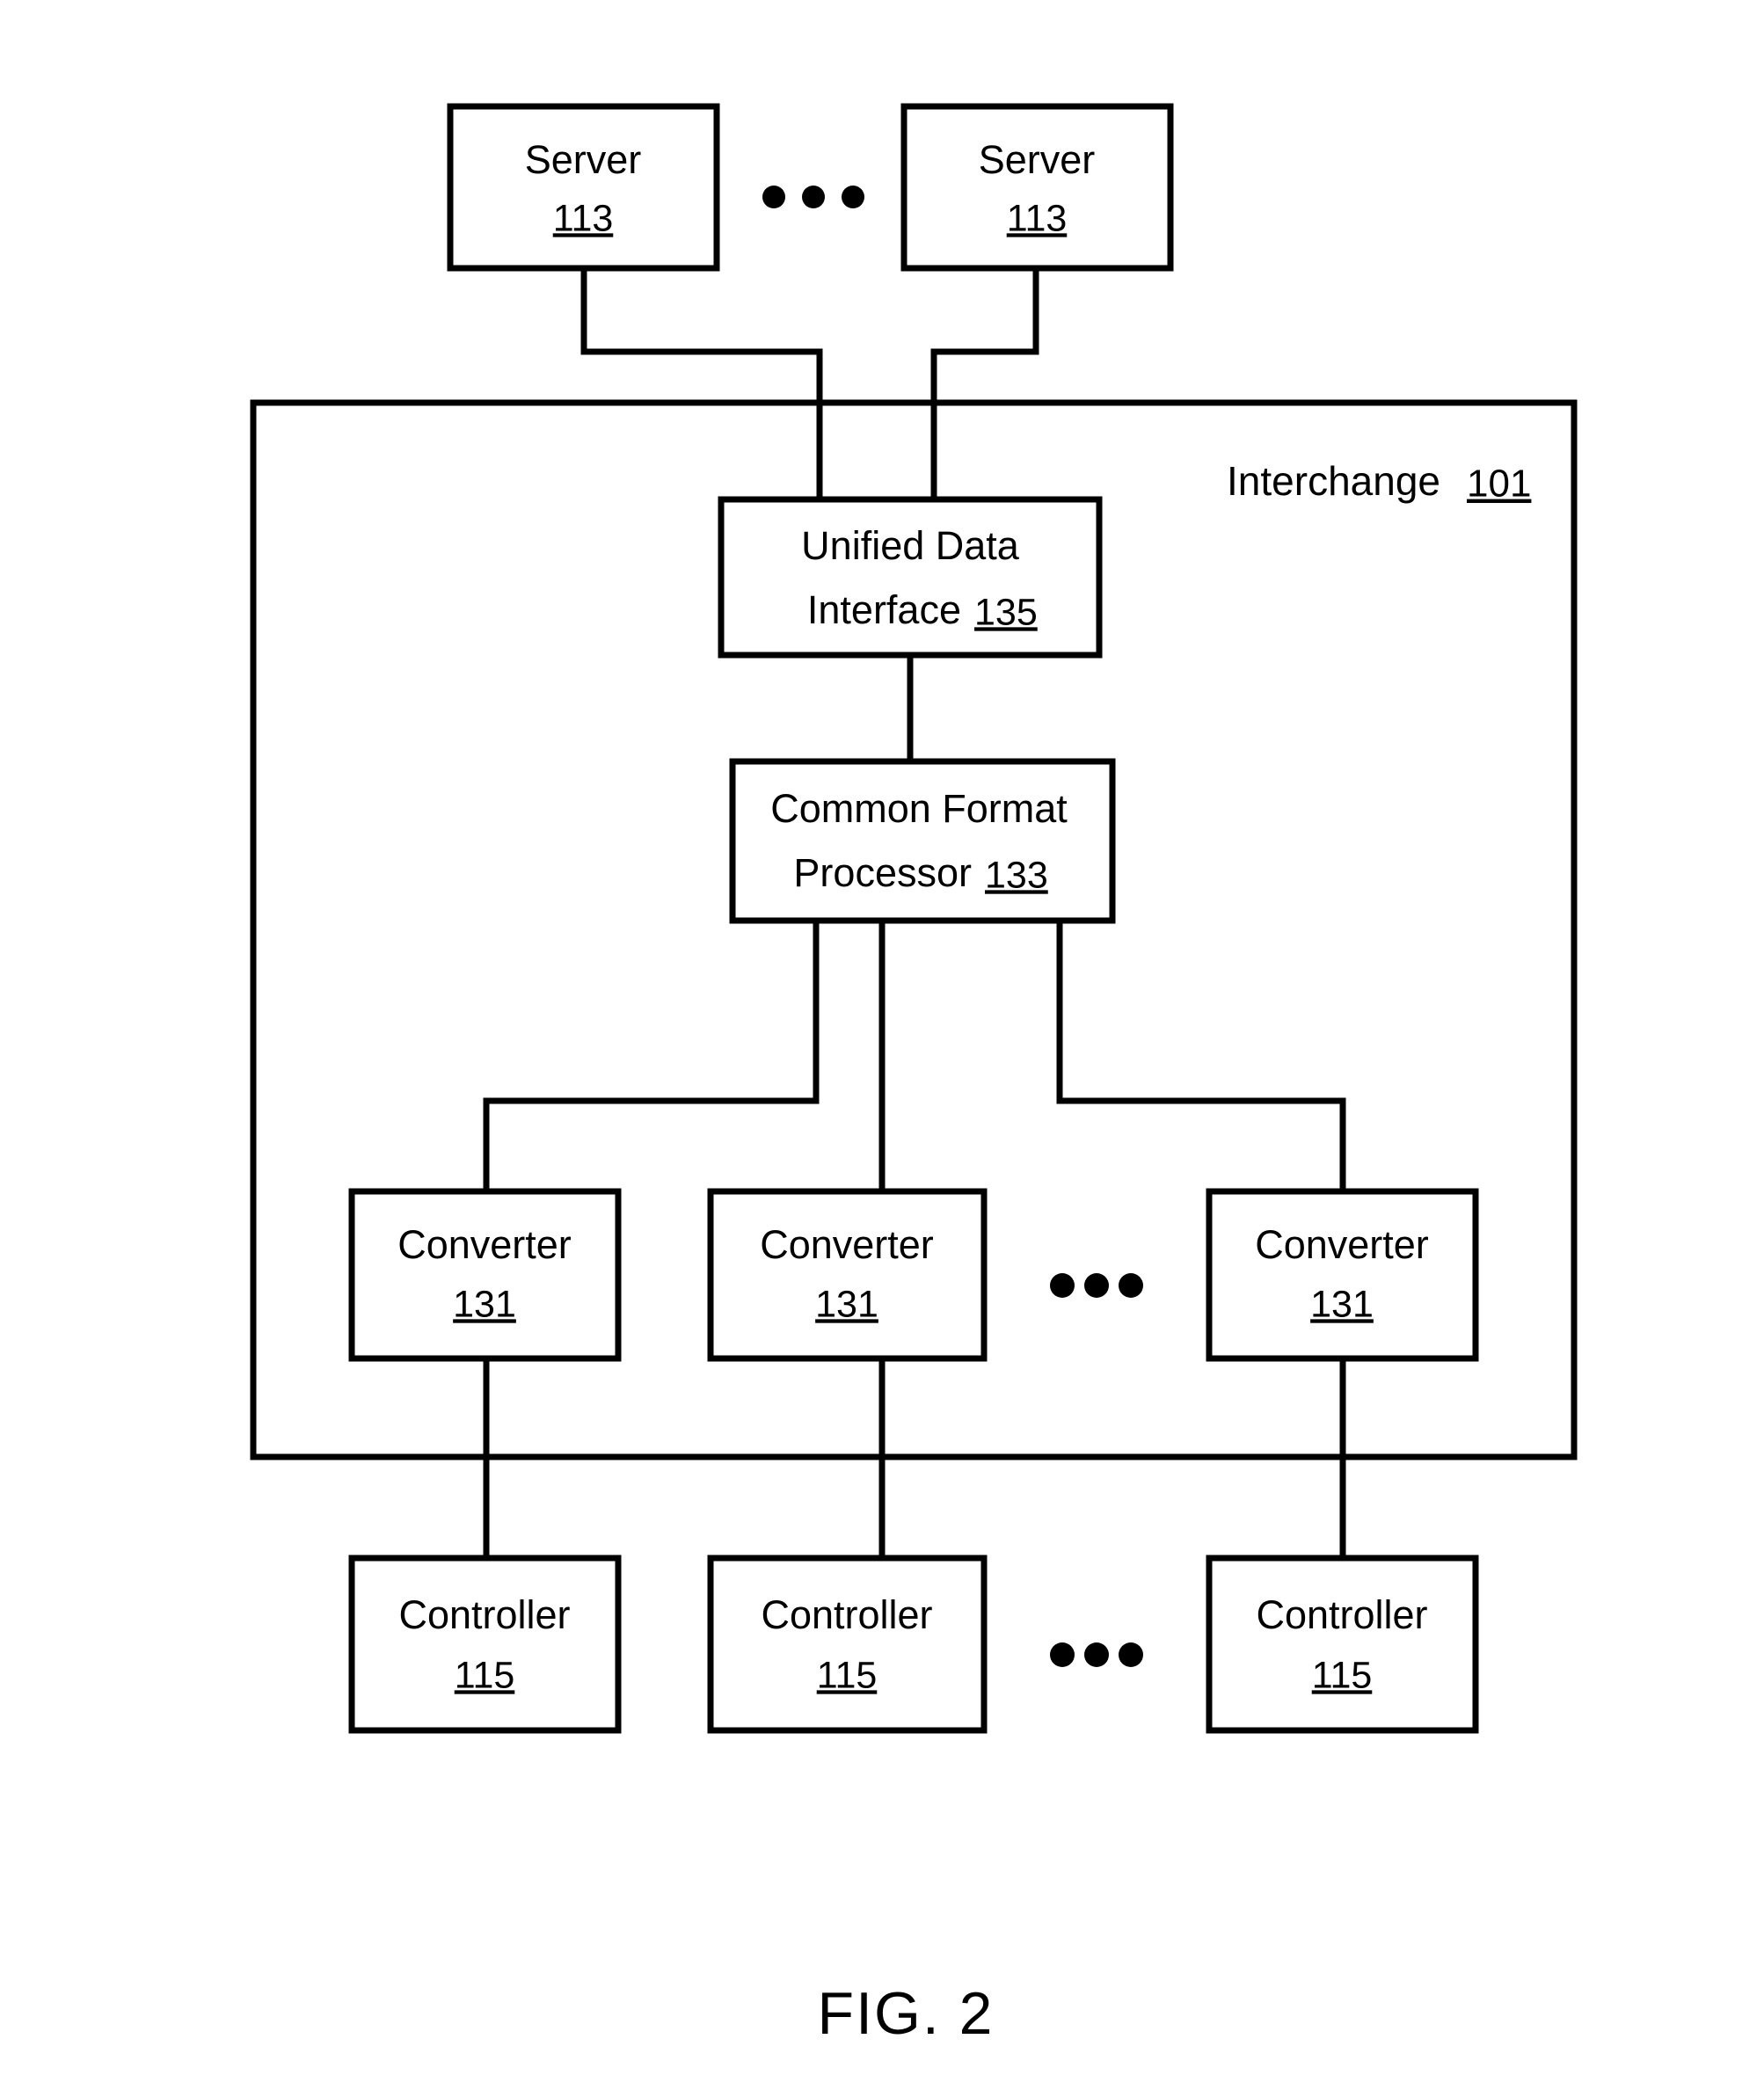 The height and width of the screenshot is (2090, 1764). I want to click on converter-box-3-label: Converter, so click(1342, 1245).